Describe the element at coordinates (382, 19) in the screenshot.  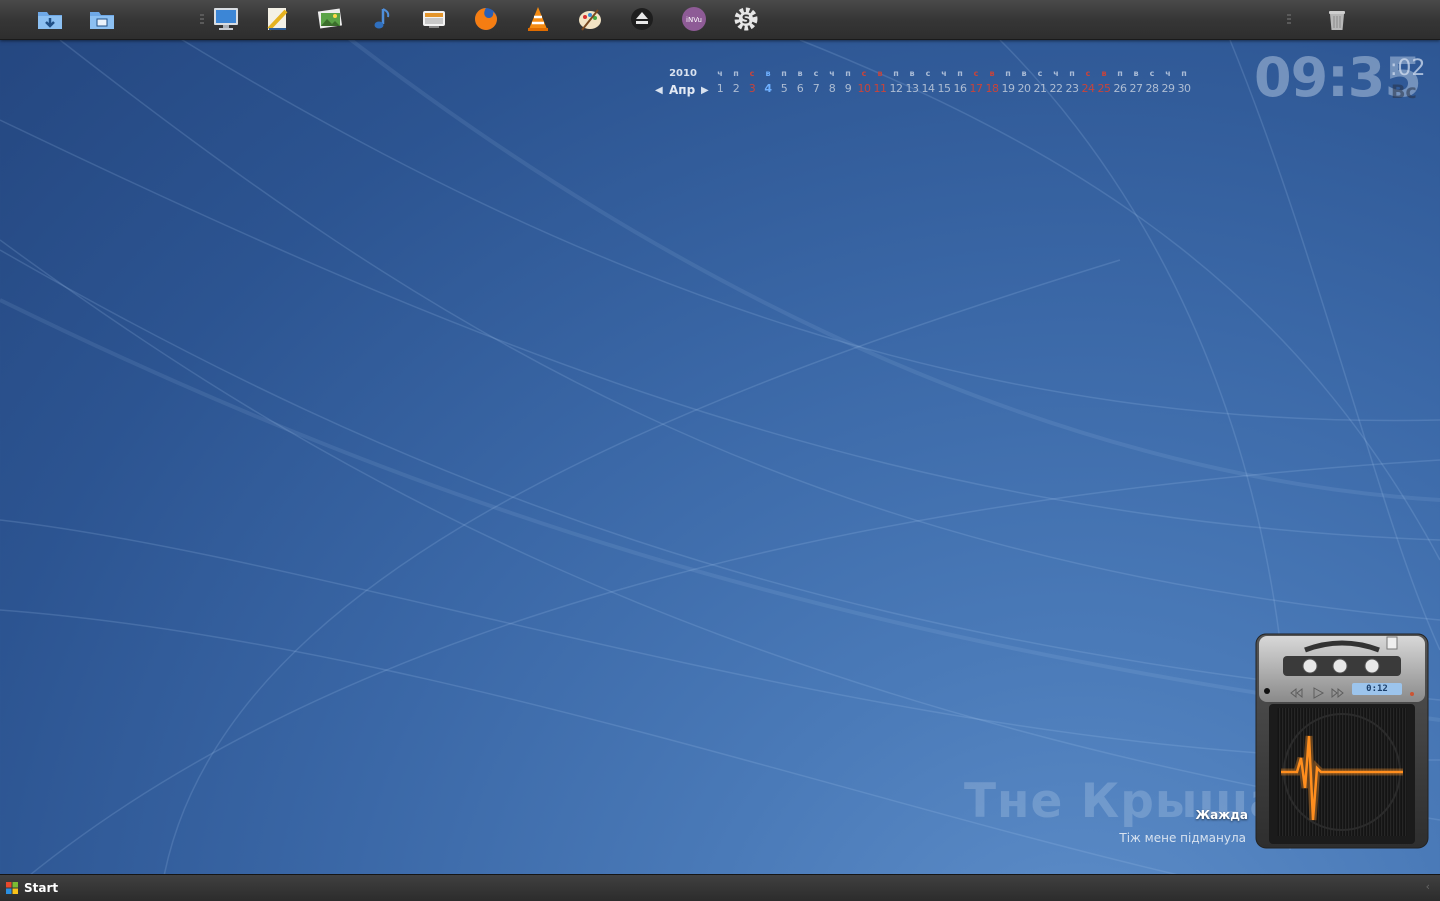
I see `music-note-icon` at that location.